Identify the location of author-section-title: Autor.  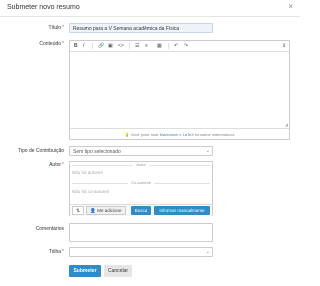
(141, 164).